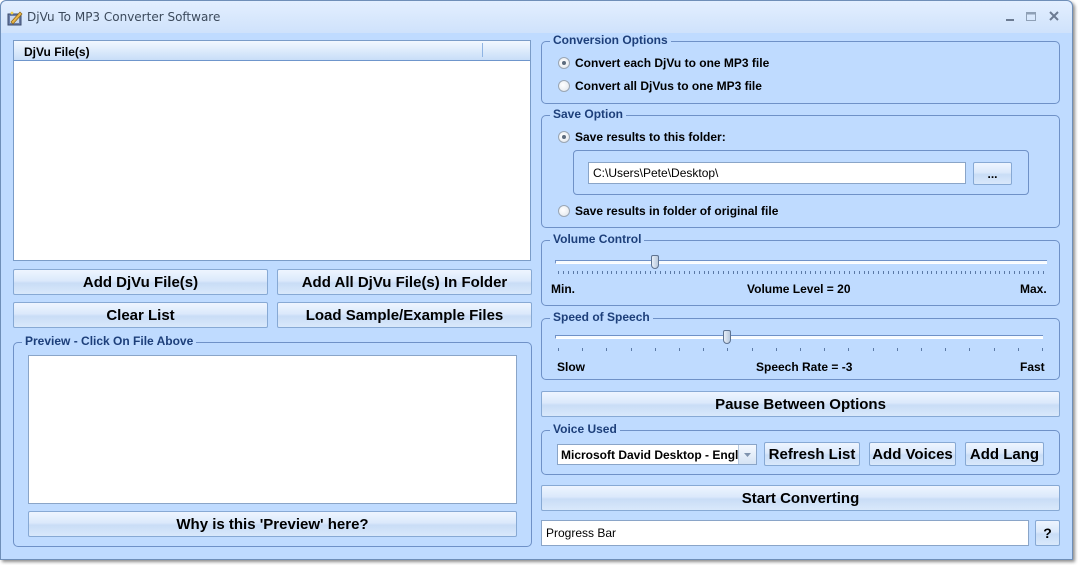 This screenshot has height=565, width=1078. Describe the element at coordinates (668, 86) in the screenshot. I see `radio-label: Convert all DjVus to one MP3 file` at that location.